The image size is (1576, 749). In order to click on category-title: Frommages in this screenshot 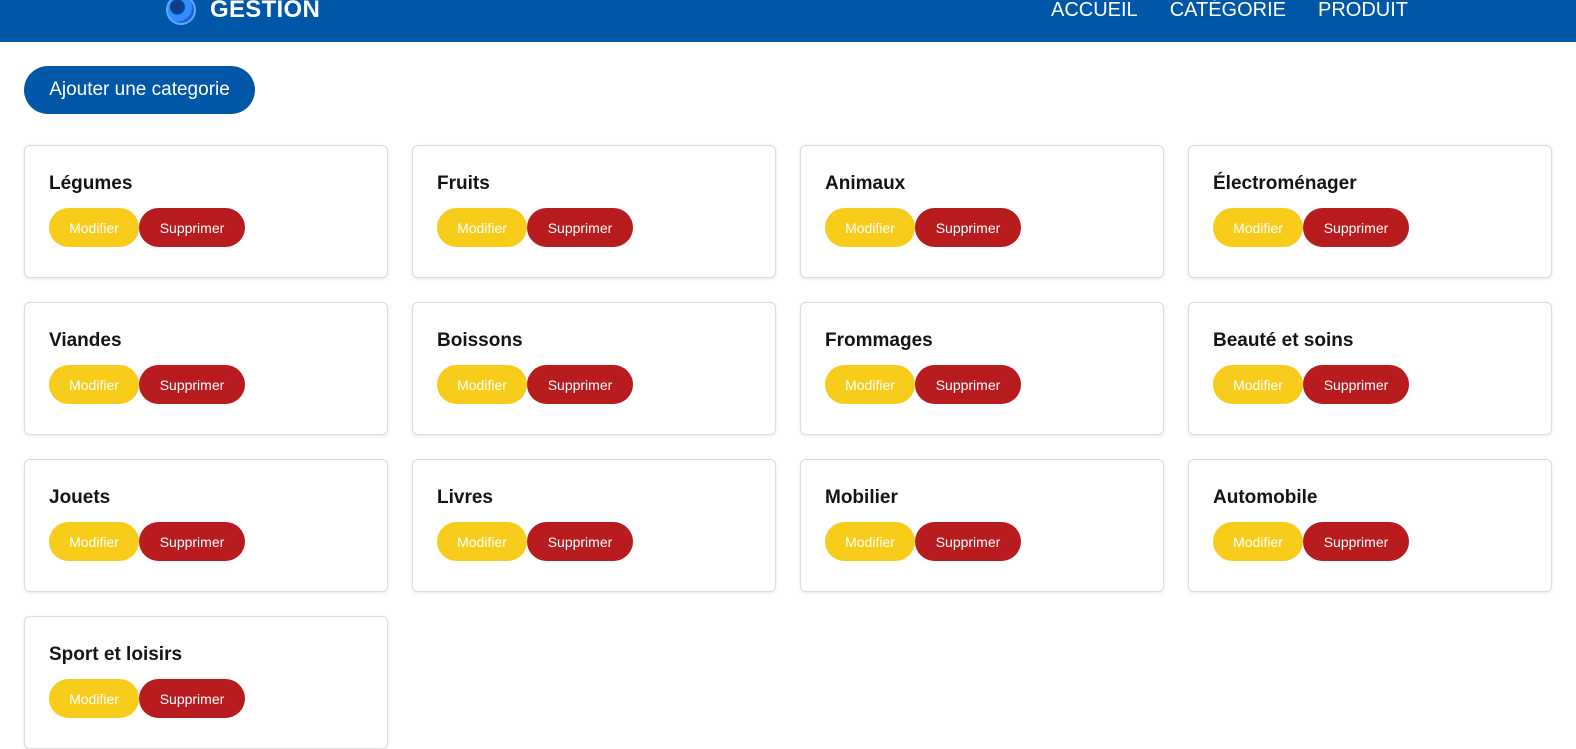, I will do `click(879, 340)`.